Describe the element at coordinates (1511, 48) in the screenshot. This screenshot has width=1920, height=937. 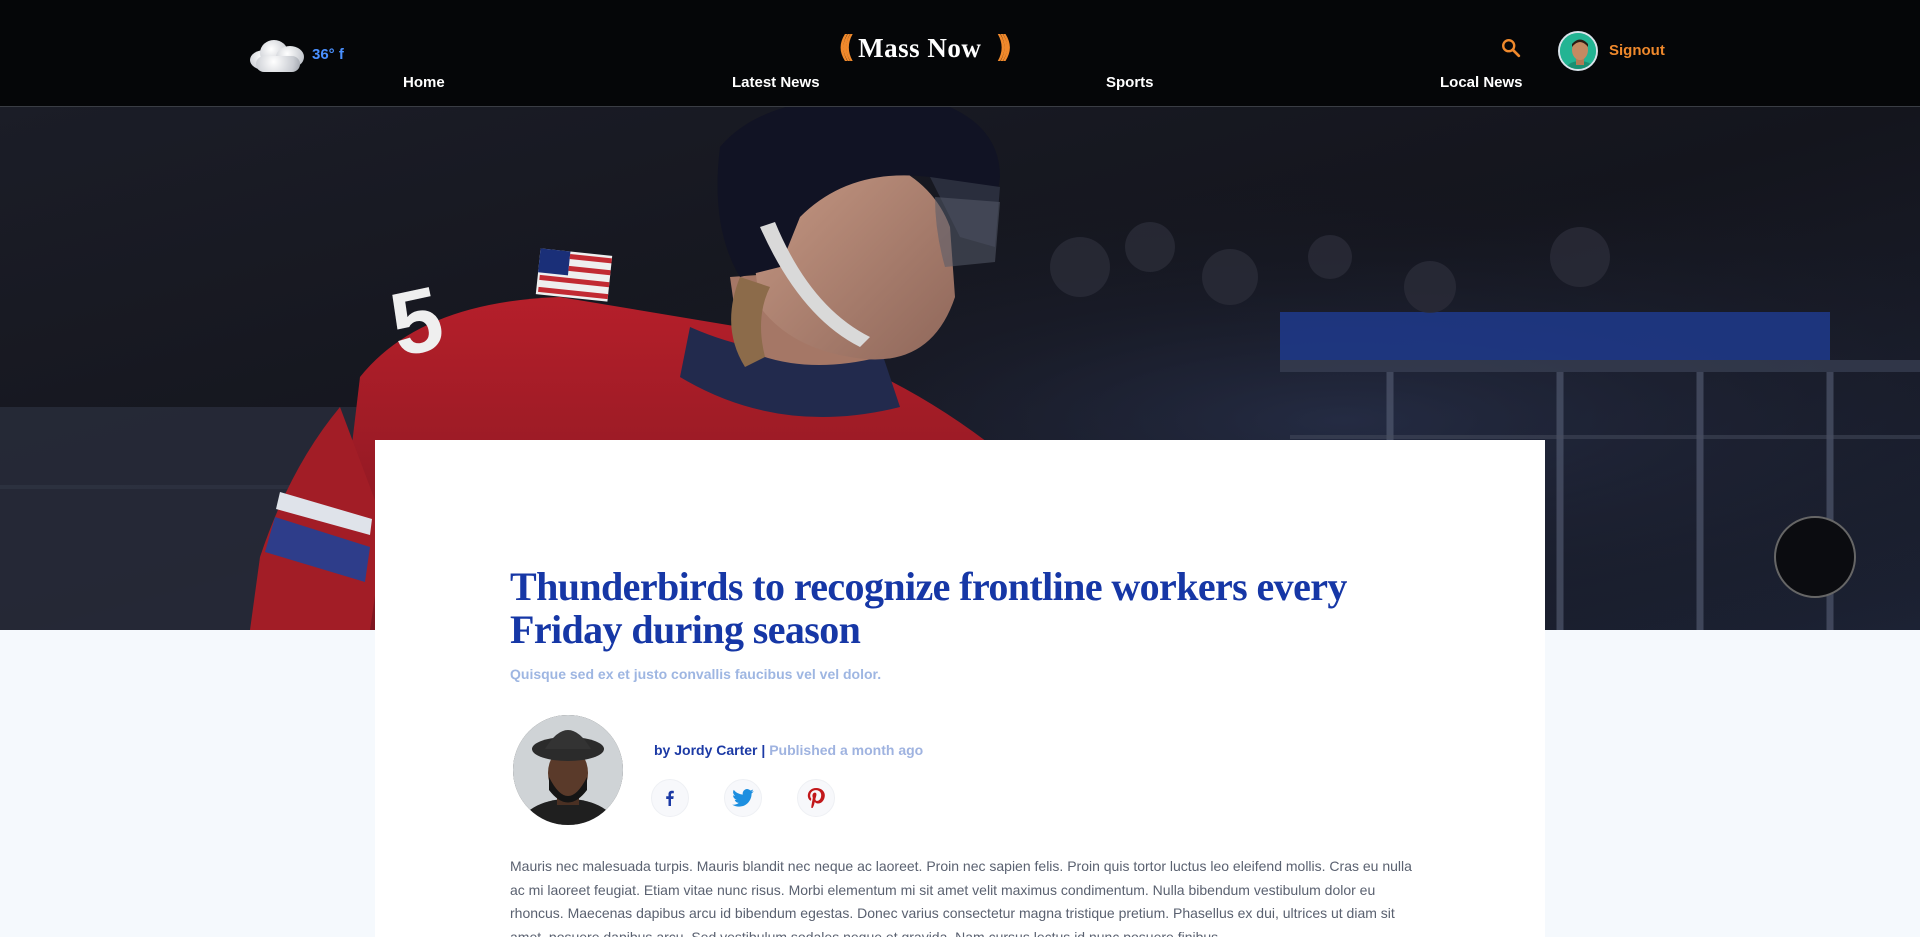
I see `search-icon` at that location.